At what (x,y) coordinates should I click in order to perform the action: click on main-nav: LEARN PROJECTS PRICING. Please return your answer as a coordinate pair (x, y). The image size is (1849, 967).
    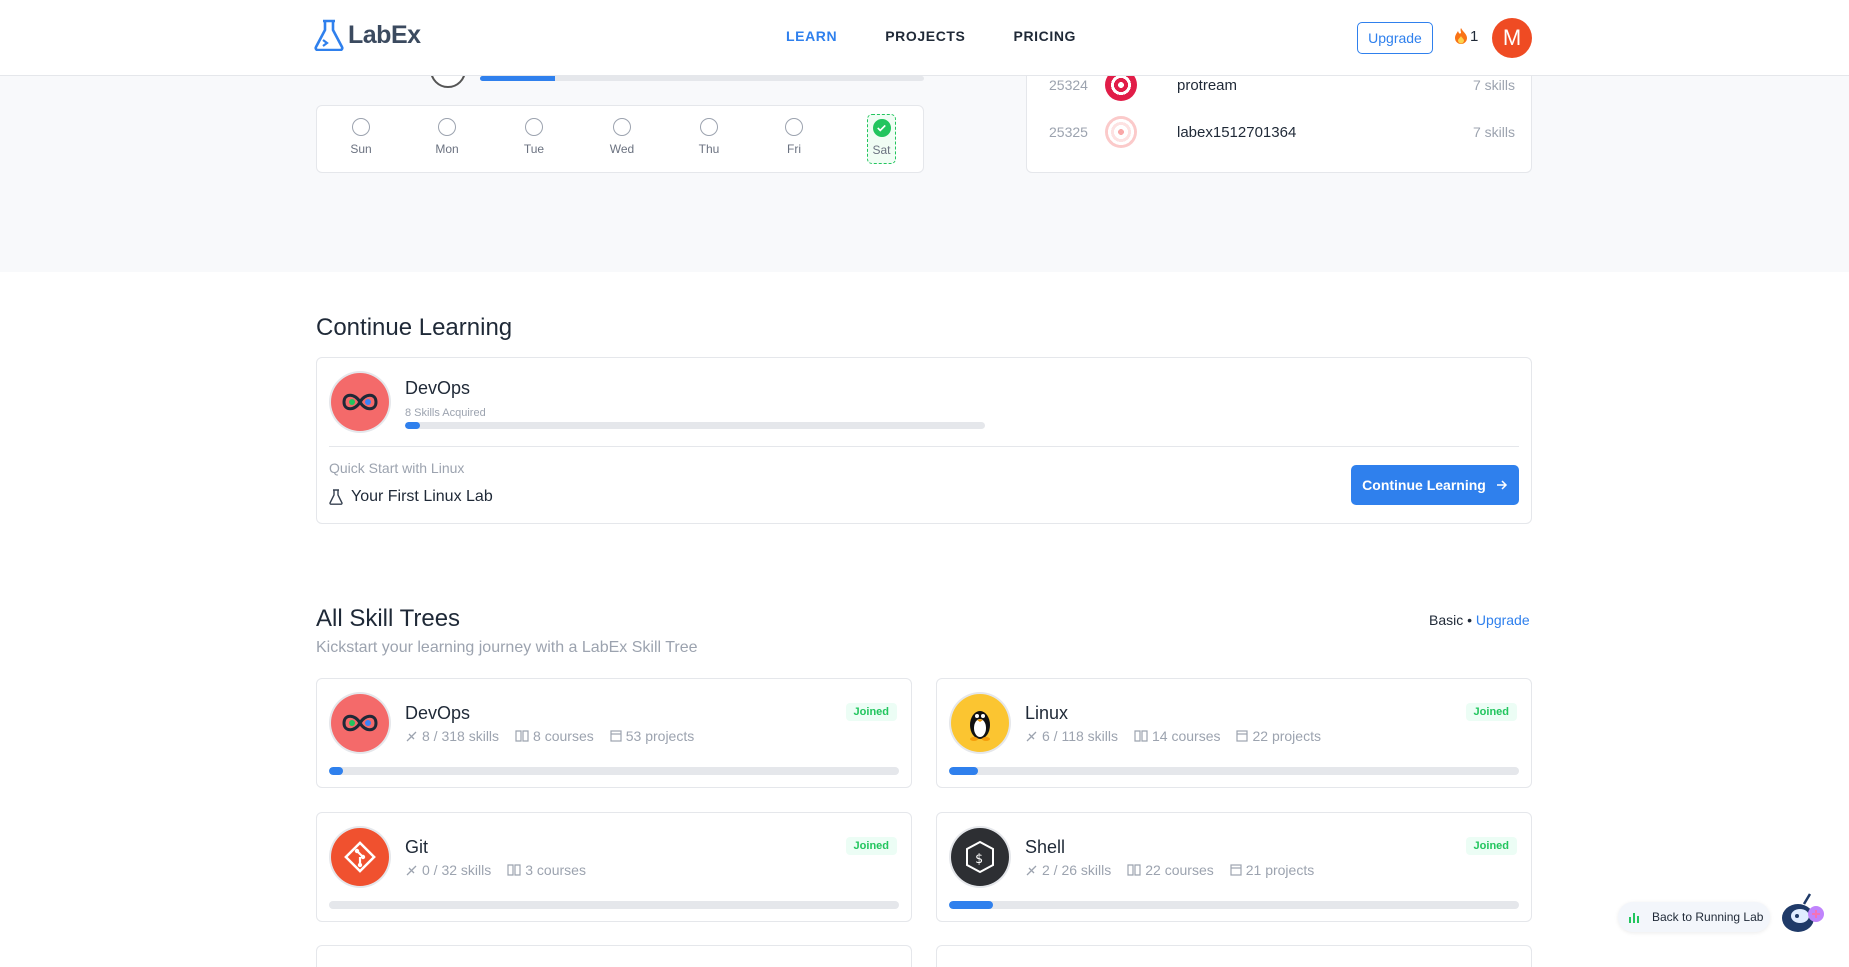
    Looking at the image, I should click on (931, 36).